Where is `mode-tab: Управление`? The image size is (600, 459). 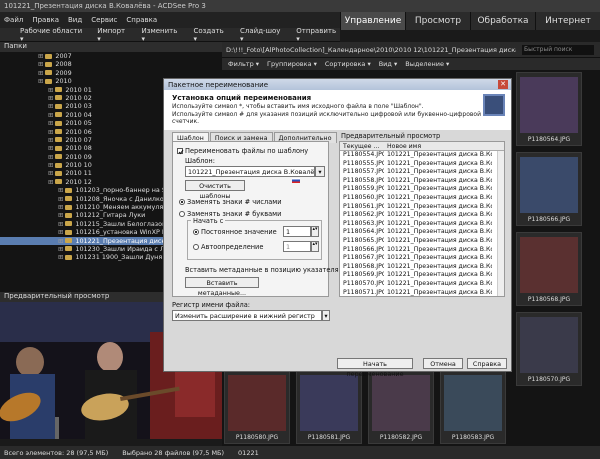 mode-tab: Управление is located at coordinates (372, 21).